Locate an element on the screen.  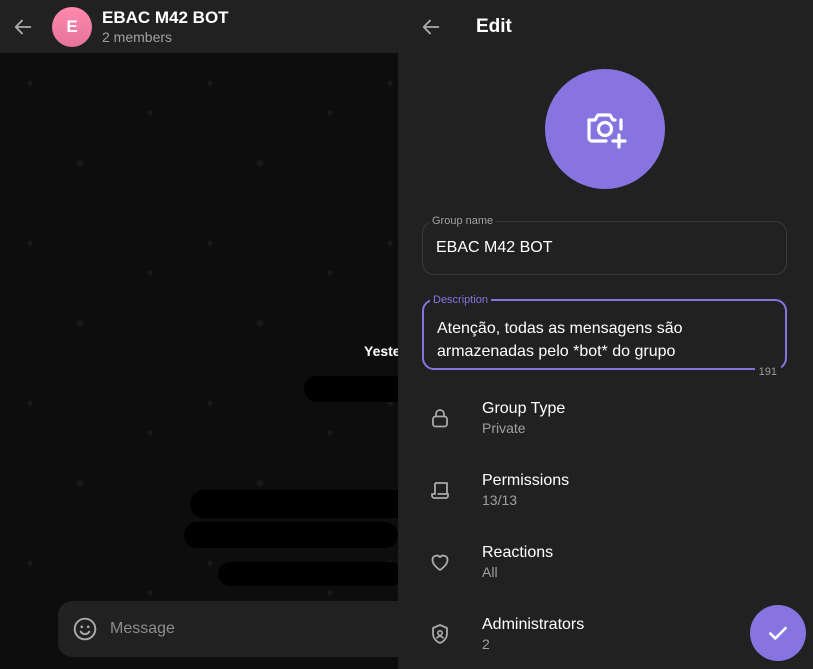
chat-member-count: 2 members is located at coordinates (137, 36).